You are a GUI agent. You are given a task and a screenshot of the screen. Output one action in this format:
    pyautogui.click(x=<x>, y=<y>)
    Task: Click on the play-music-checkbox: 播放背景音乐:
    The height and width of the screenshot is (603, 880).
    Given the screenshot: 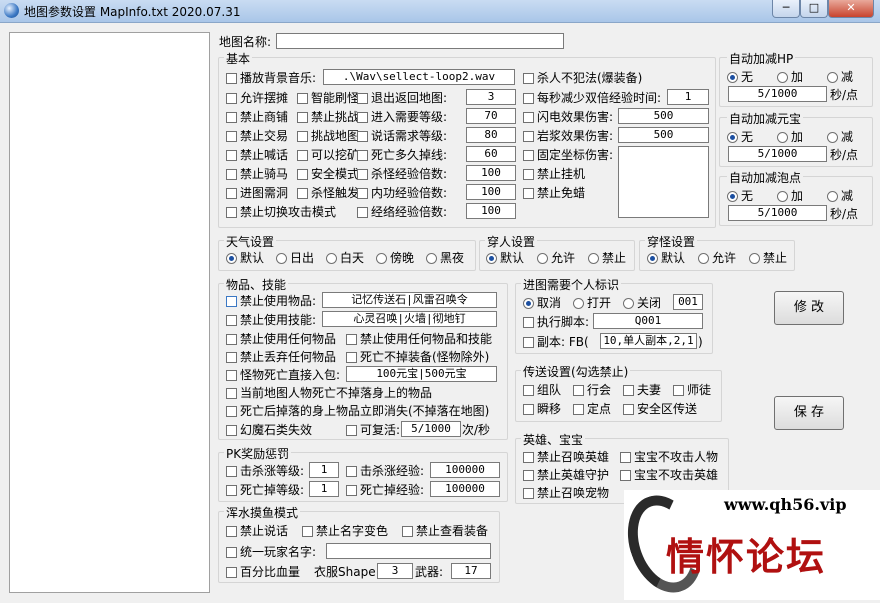 What is the action you would take?
    pyautogui.click(x=271, y=78)
    